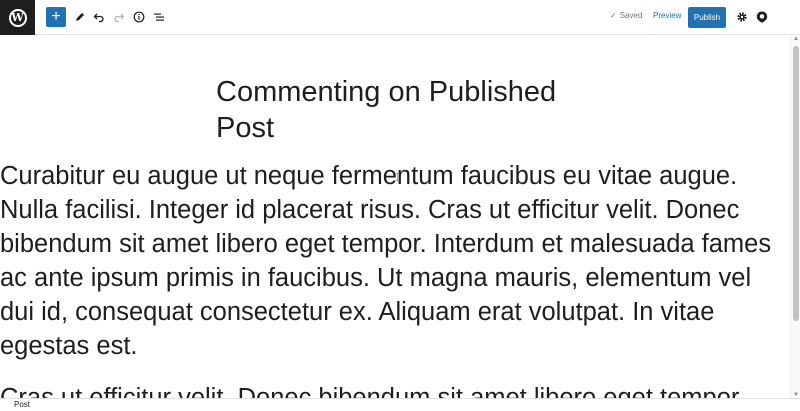 The width and height of the screenshot is (800, 411). What do you see at coordinates (762, 17) in the screenshot?
I see `jetpack-icon` at bounding box center [762, 17].